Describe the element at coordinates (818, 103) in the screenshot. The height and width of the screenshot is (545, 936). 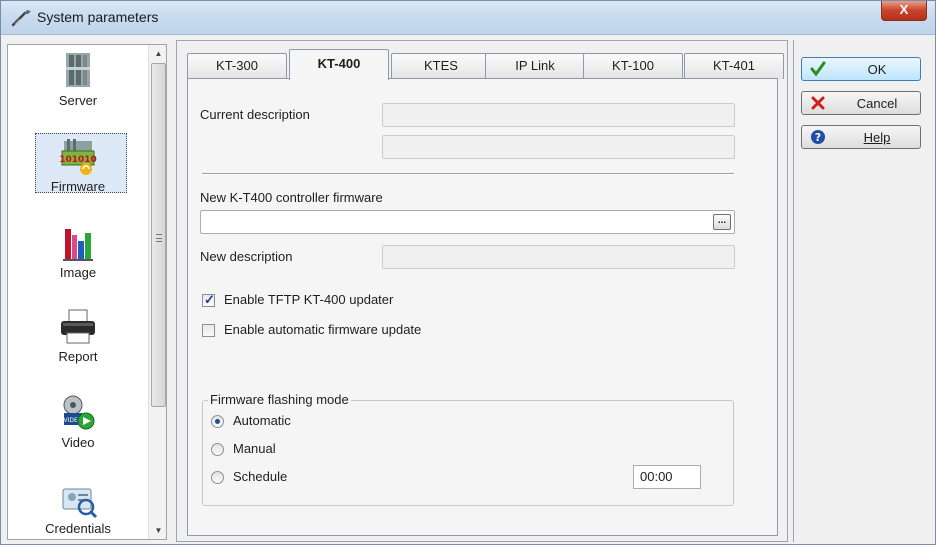
I see `x-icon` at that location.